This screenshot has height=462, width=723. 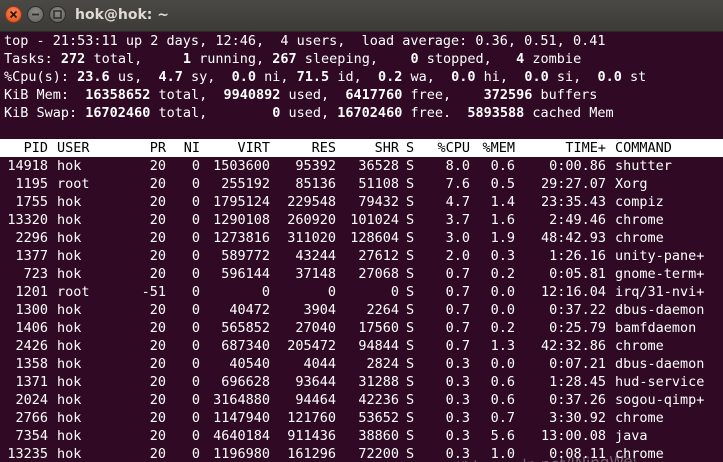 I want to click on swap-cached: 5893588, so click(x=496, y=113).